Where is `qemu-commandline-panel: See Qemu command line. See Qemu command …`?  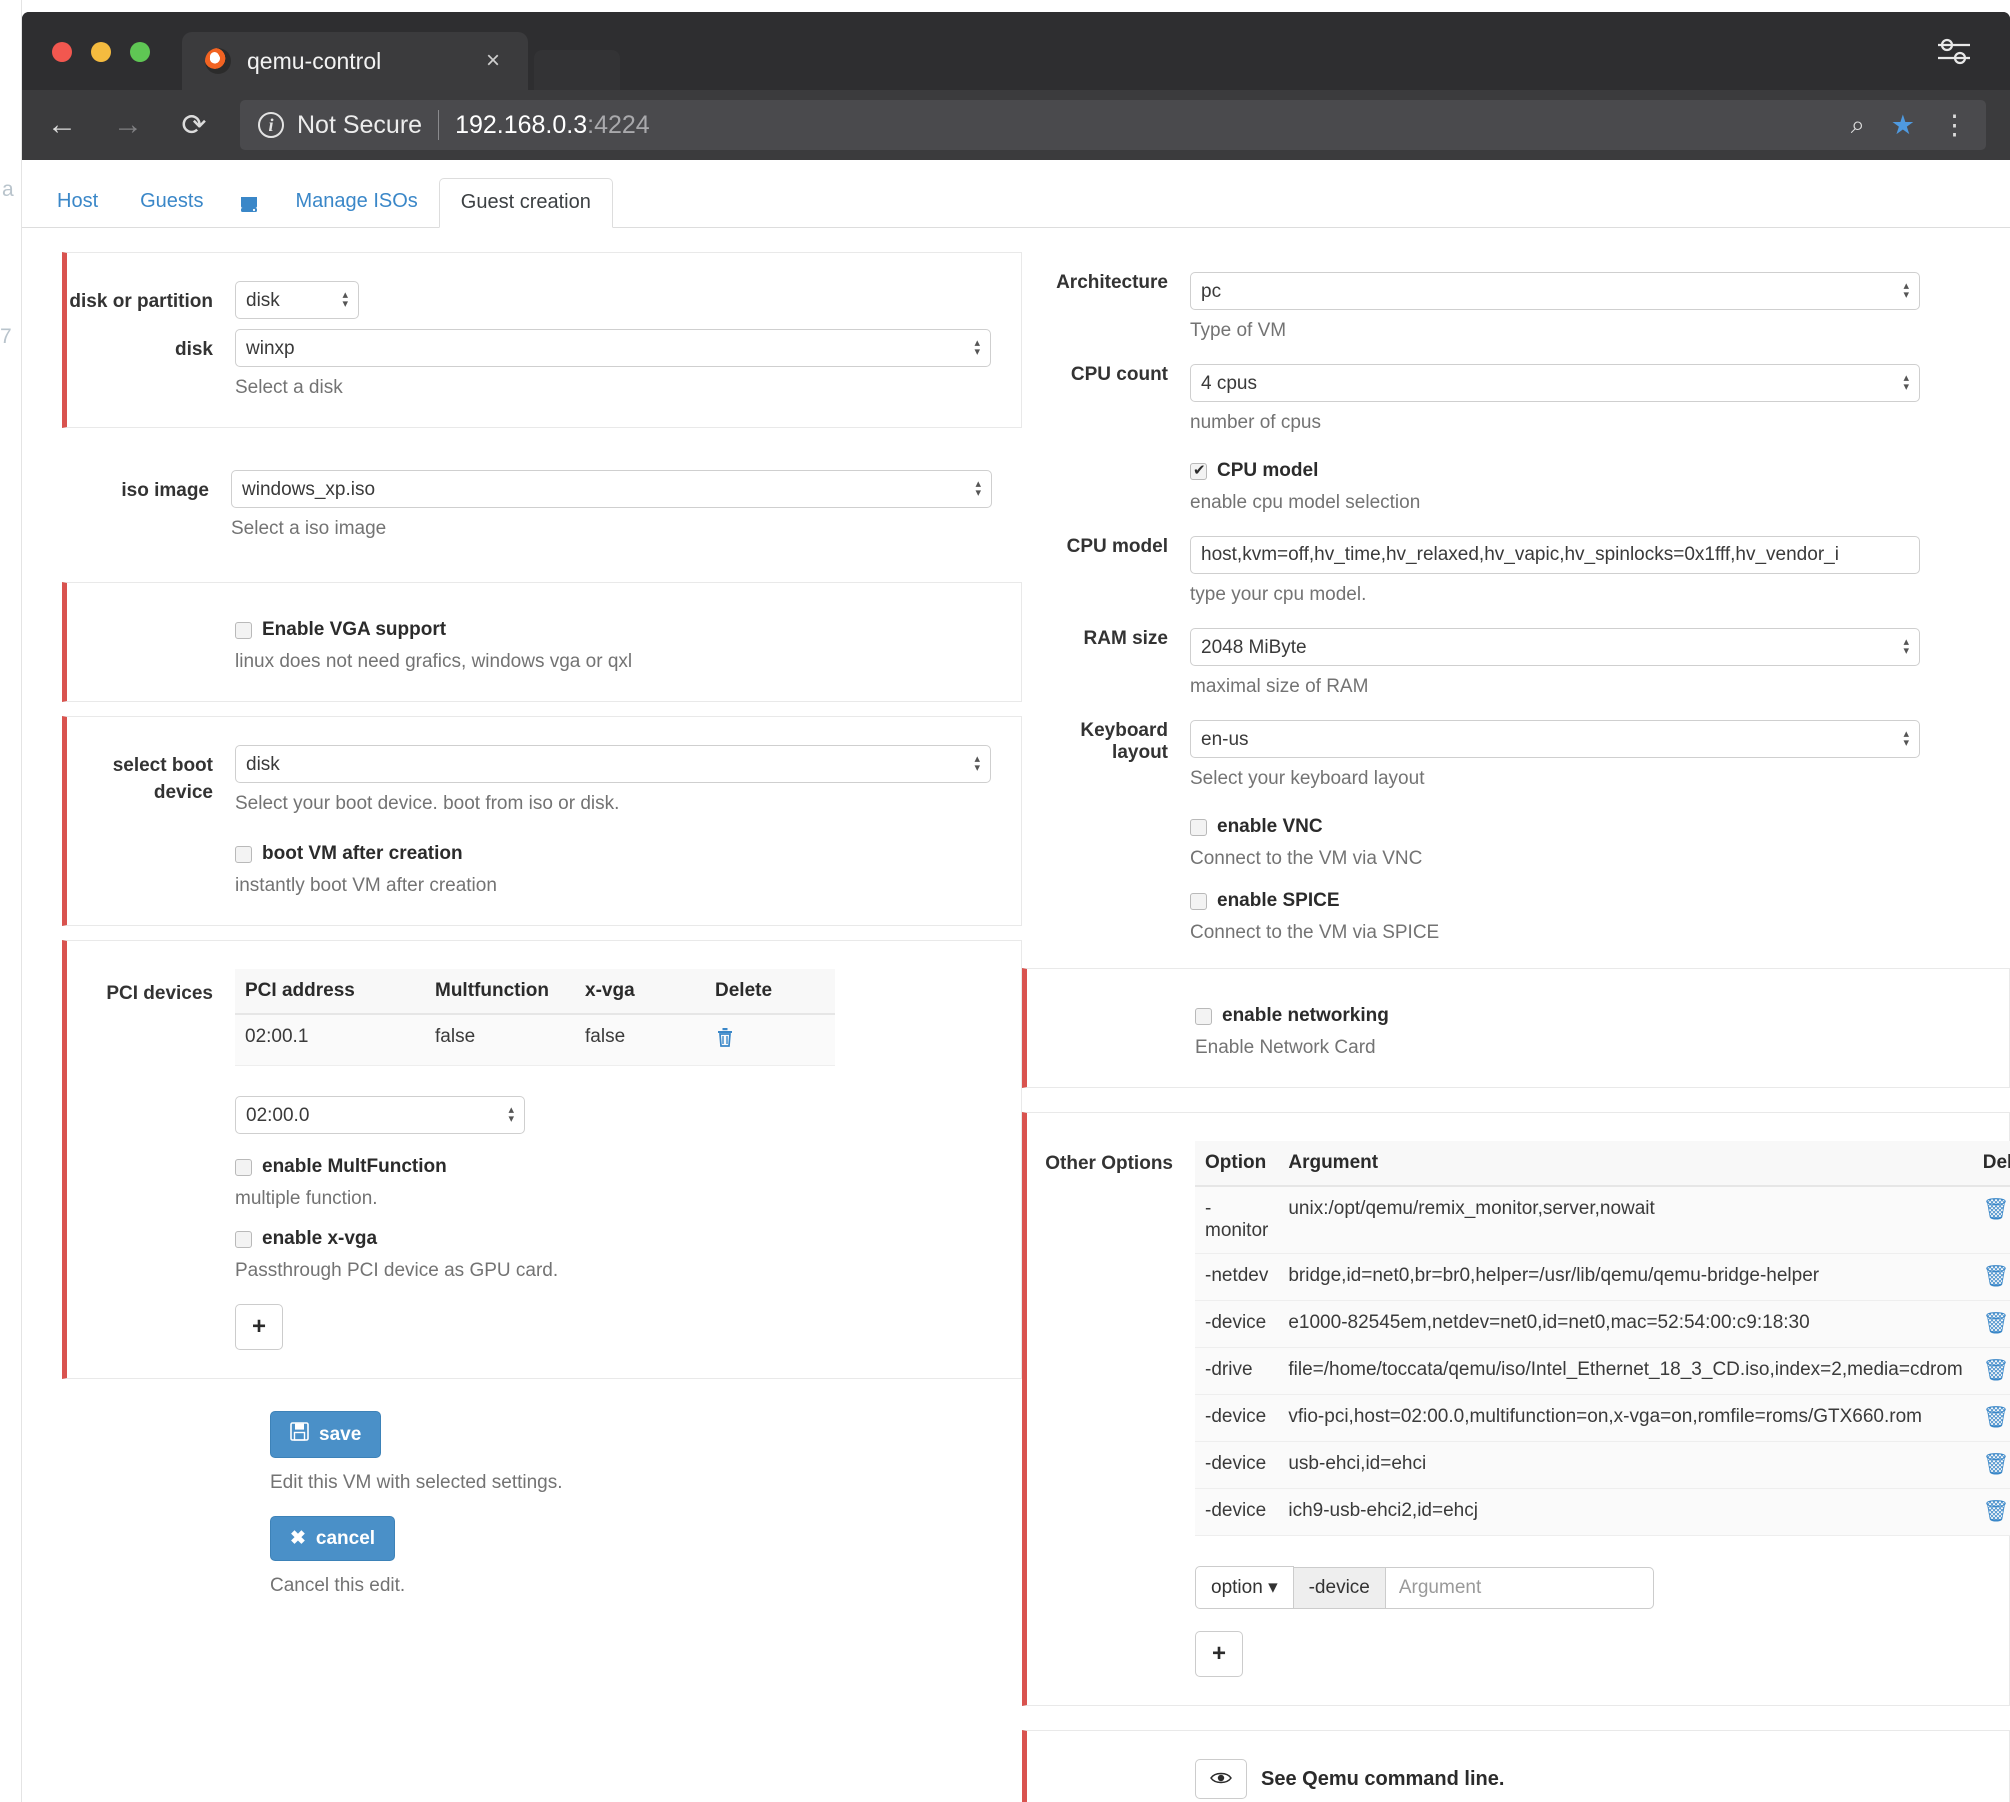
qemu-commandline-panel: See Qemu command line. See Qemu command … is located at coordinates (1516, 1766).